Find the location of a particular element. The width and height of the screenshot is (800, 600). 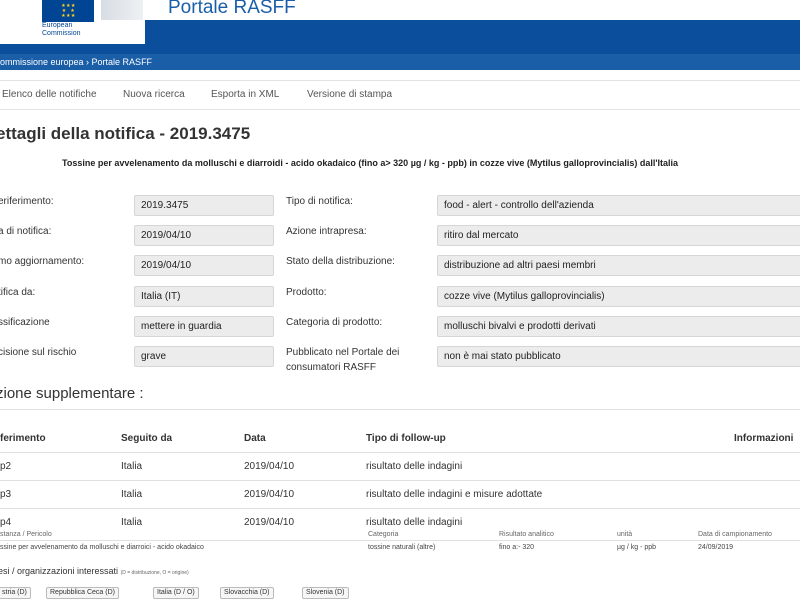

hazard-category: tossine naturali (altre) is located at coordinates (402, 547).